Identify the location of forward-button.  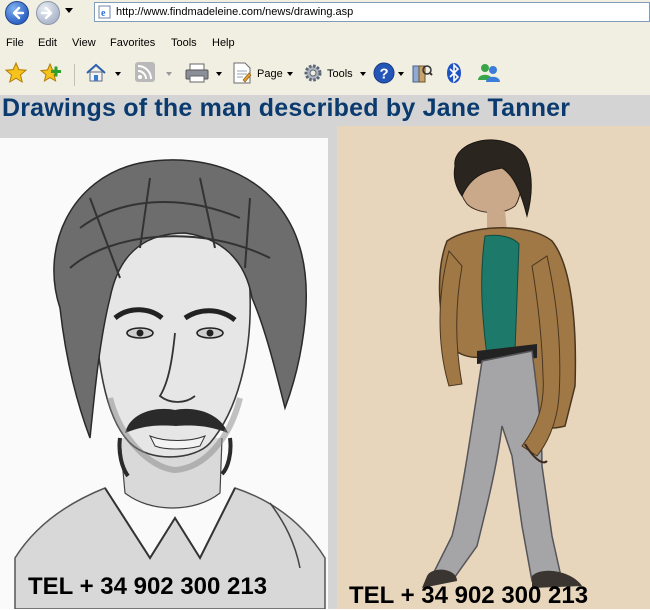
(48, 13).